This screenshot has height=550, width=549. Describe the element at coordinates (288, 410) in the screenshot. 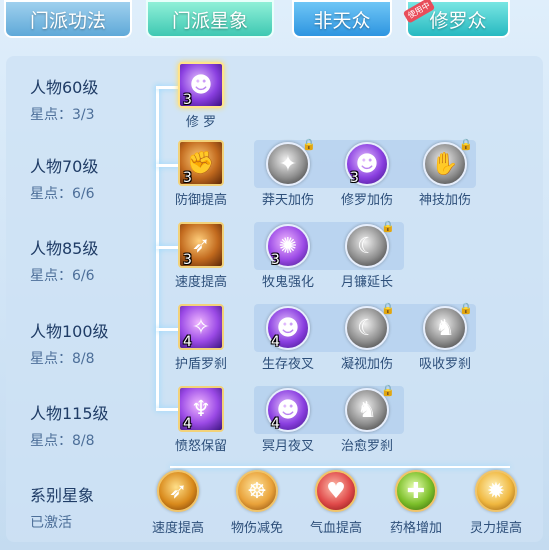

I see `subskill-icon-frame: ☻ 4` at that location.